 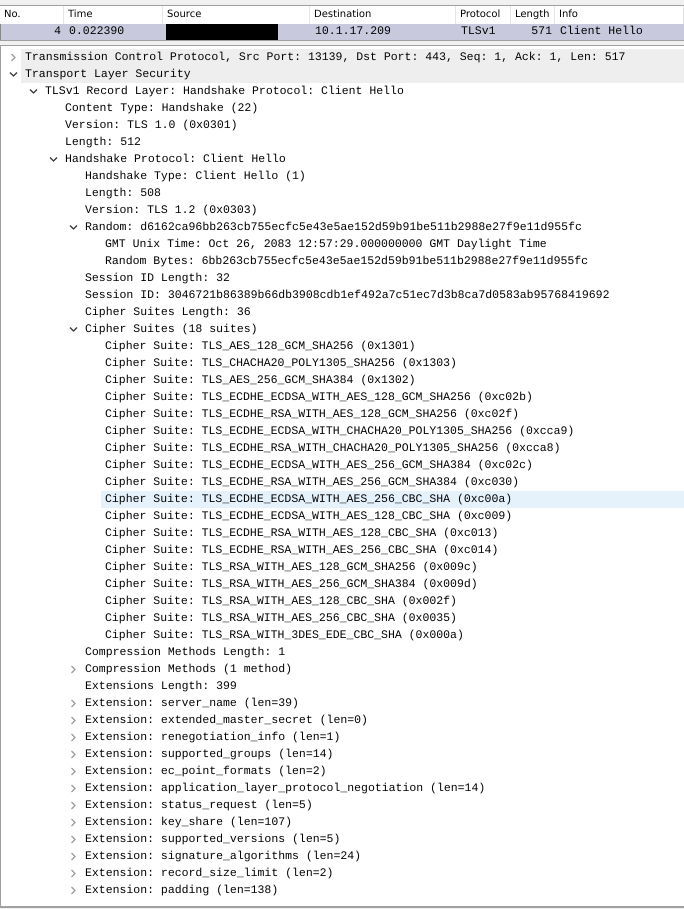 I want to click on table-cell-text: Client Hello, so click(x=601, y=32).